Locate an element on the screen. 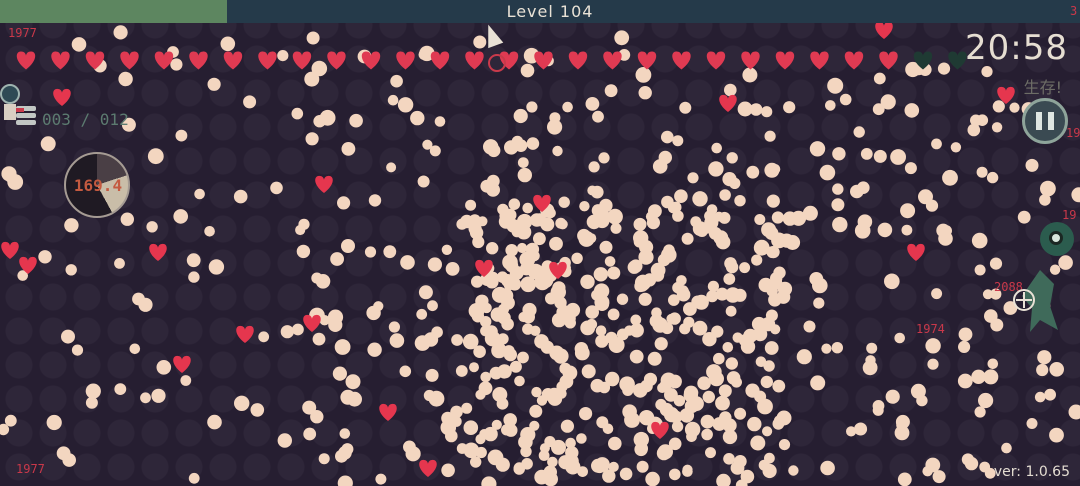  survival-timer: 20:58 is located at coordinates (1016, 48).